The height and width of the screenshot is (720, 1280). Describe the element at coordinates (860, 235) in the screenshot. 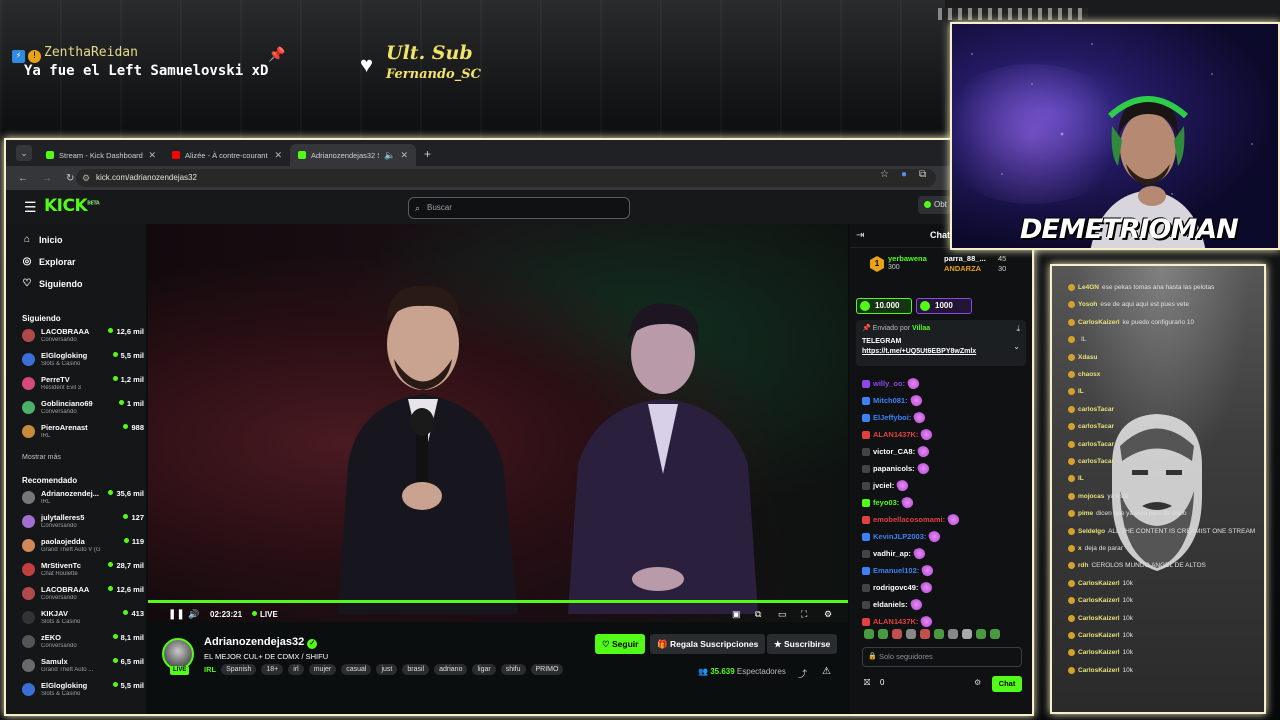

I see `collapse-chat-icon: ⇥` at that location.